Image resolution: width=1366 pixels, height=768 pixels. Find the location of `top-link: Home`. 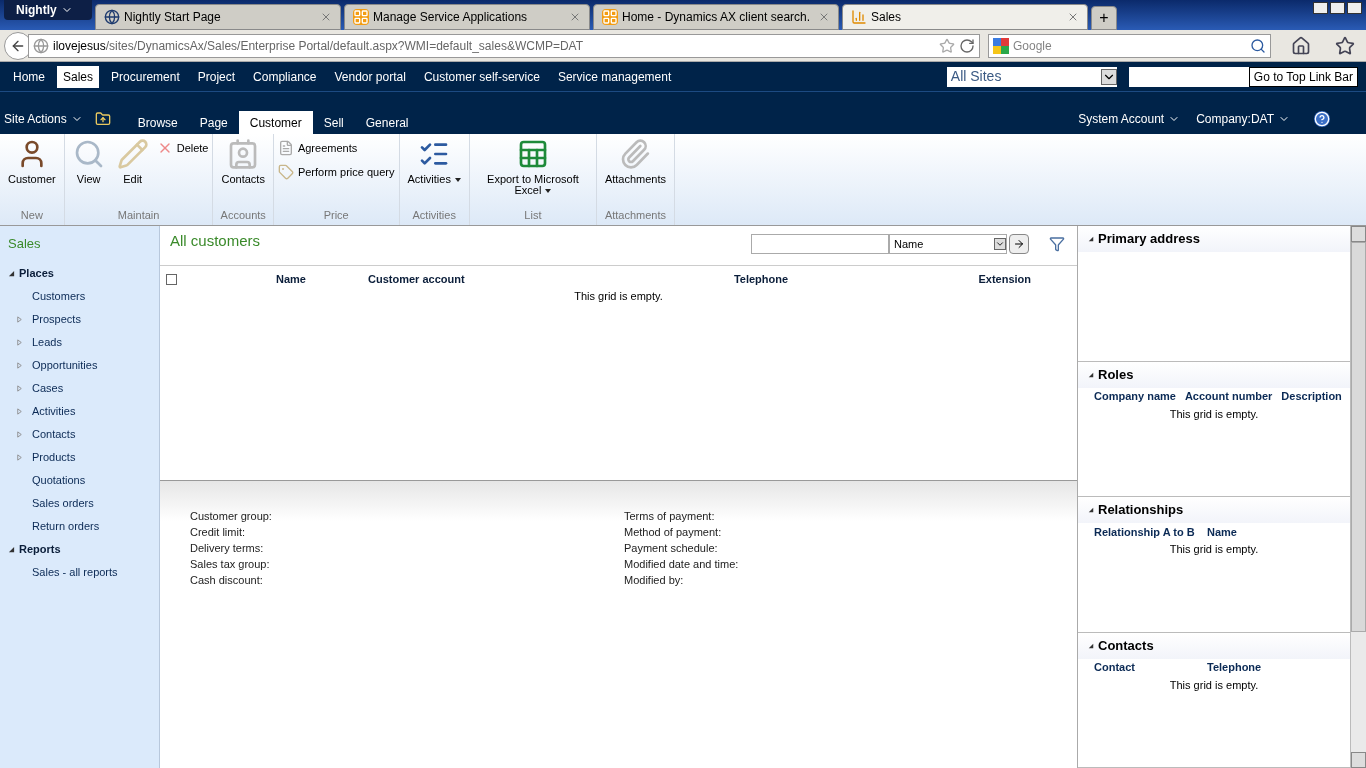

top-link: Home is located at coordinates (29, 76).